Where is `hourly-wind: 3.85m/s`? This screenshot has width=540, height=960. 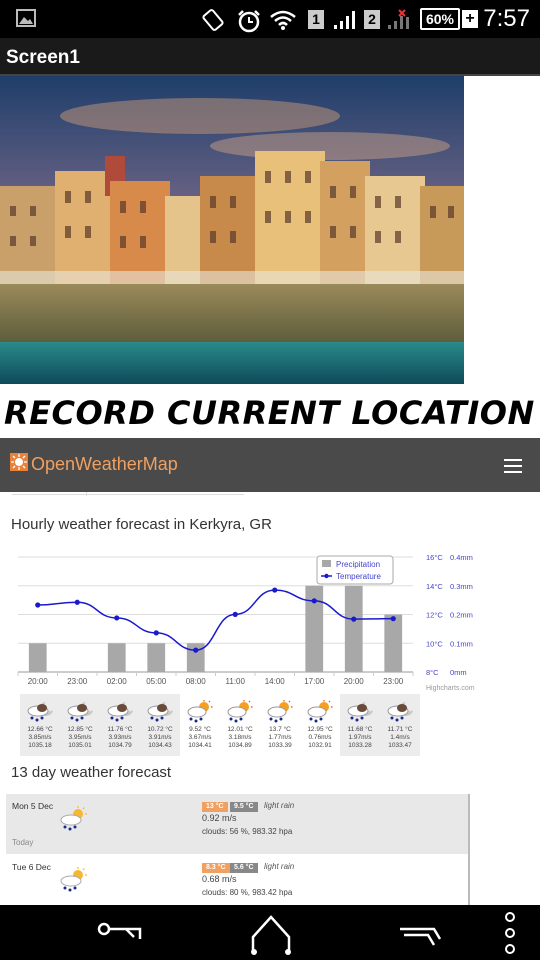
hourly-wind: 3.85m/s is located at coordinates (40, 737).